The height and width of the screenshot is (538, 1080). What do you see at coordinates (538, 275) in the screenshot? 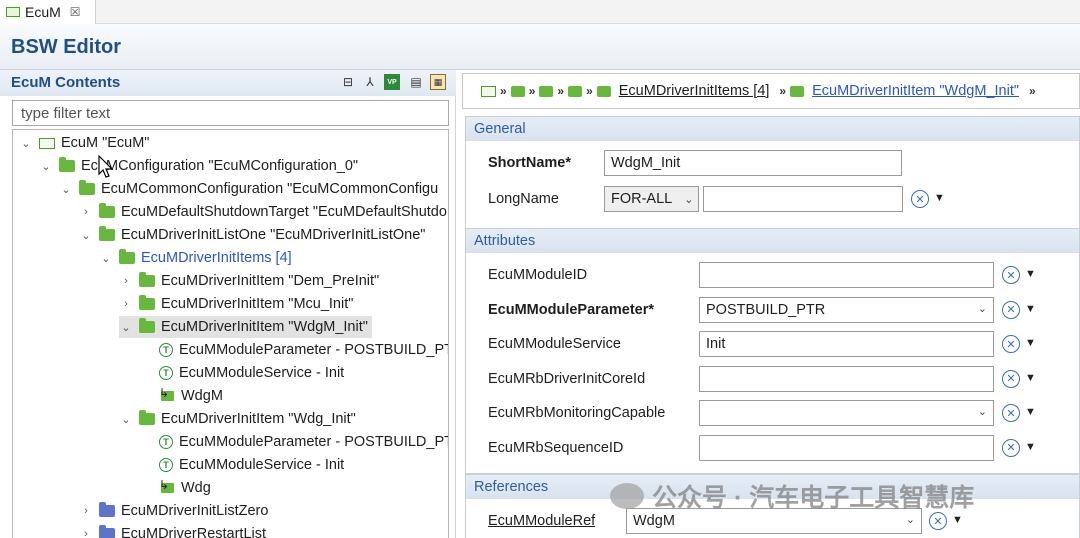
I see `attribute-label: EcuMModuleID` at bounding box center [538, 275].